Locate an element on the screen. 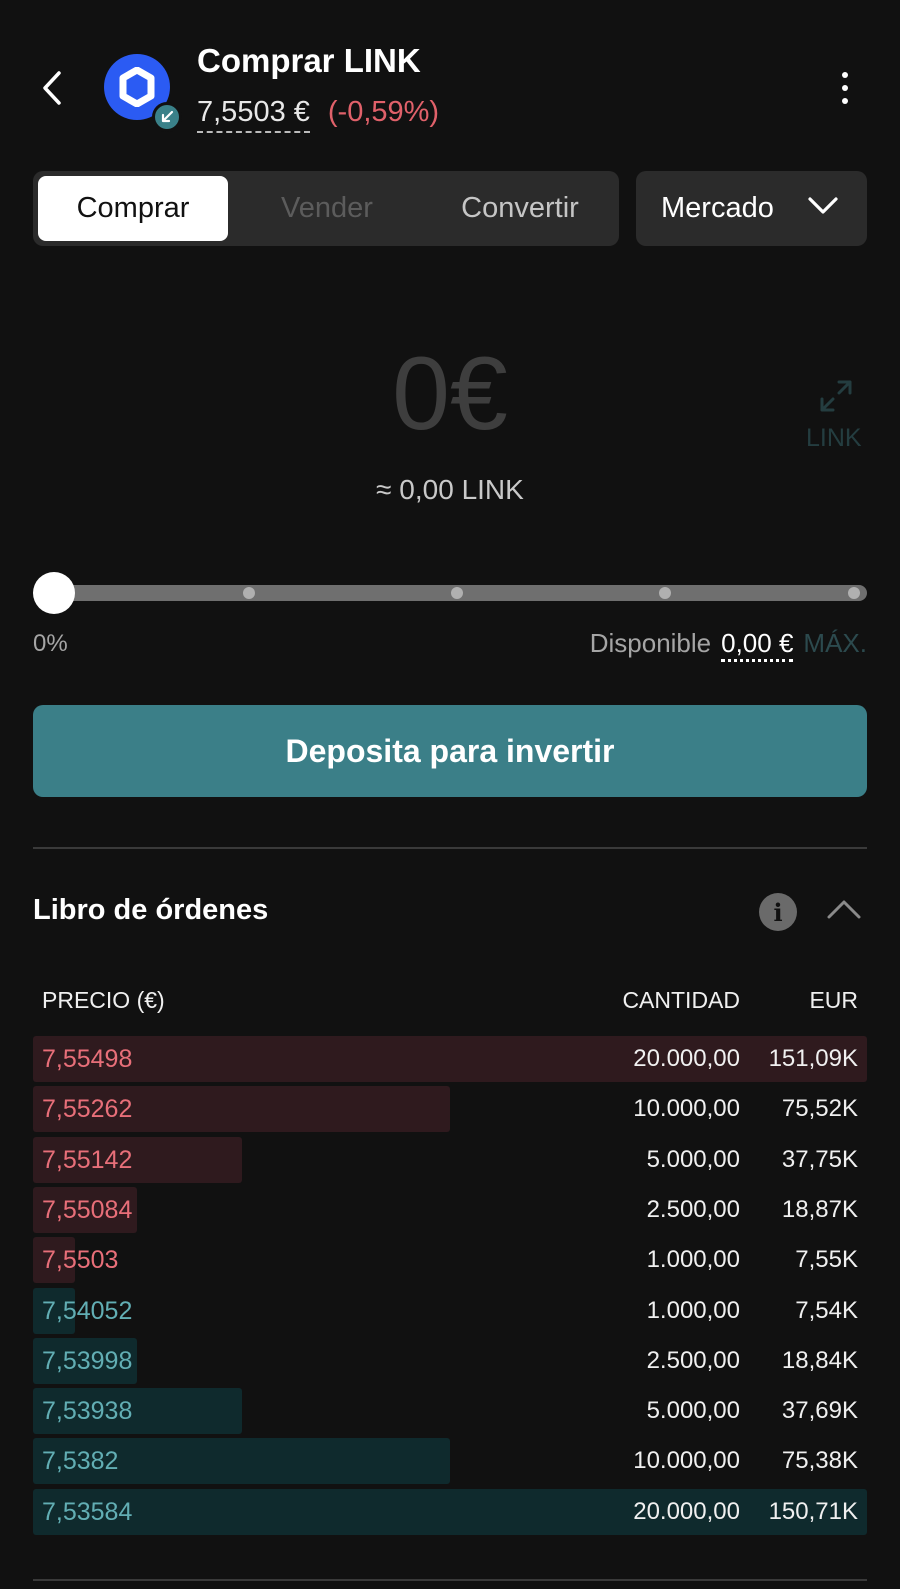  amount-slider is located at coordinates (450, 593).